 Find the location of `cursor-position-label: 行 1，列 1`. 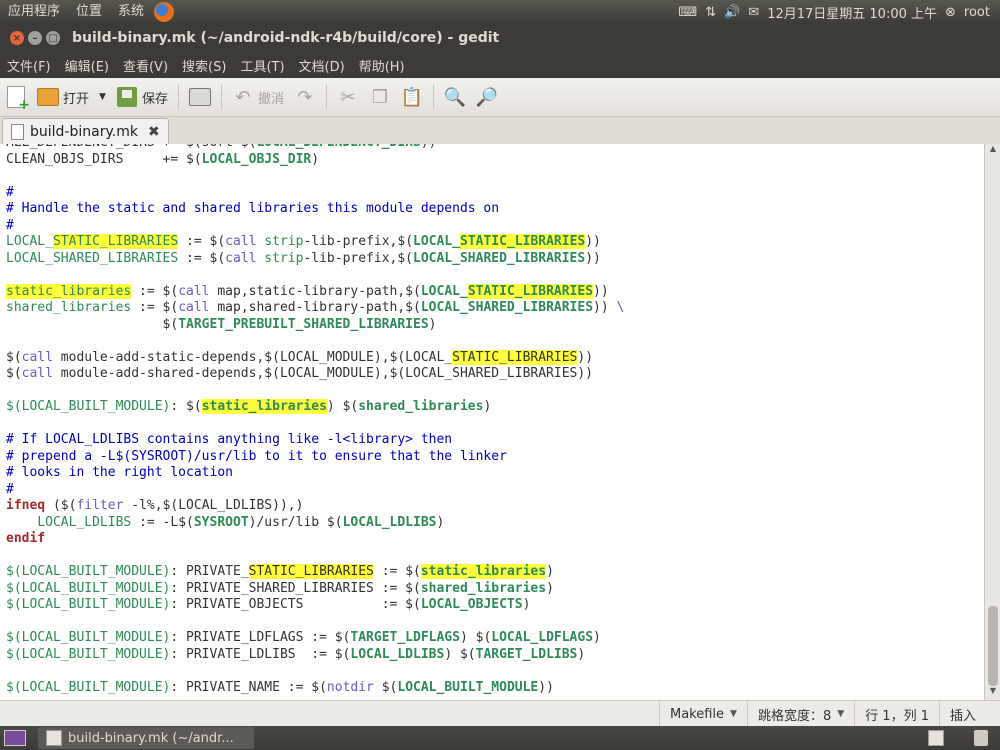

cursor-position-label: 行 1，列 1 is located at coordinates (897, 716).